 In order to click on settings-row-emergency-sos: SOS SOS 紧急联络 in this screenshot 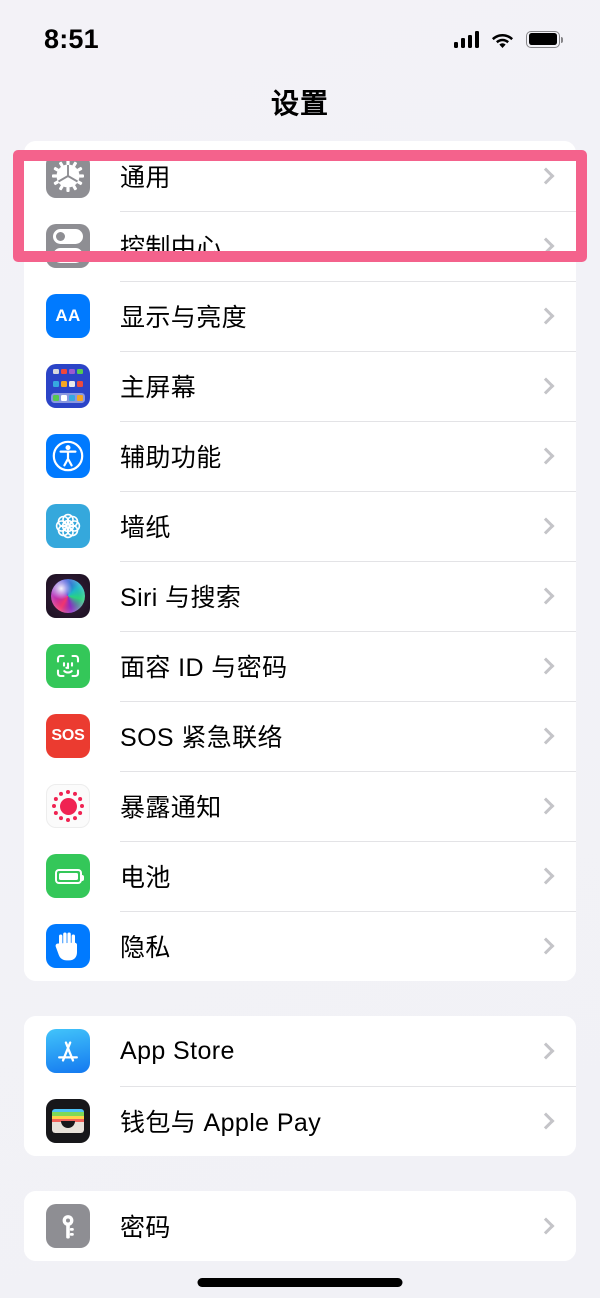, I will do `click(300, 736)`.